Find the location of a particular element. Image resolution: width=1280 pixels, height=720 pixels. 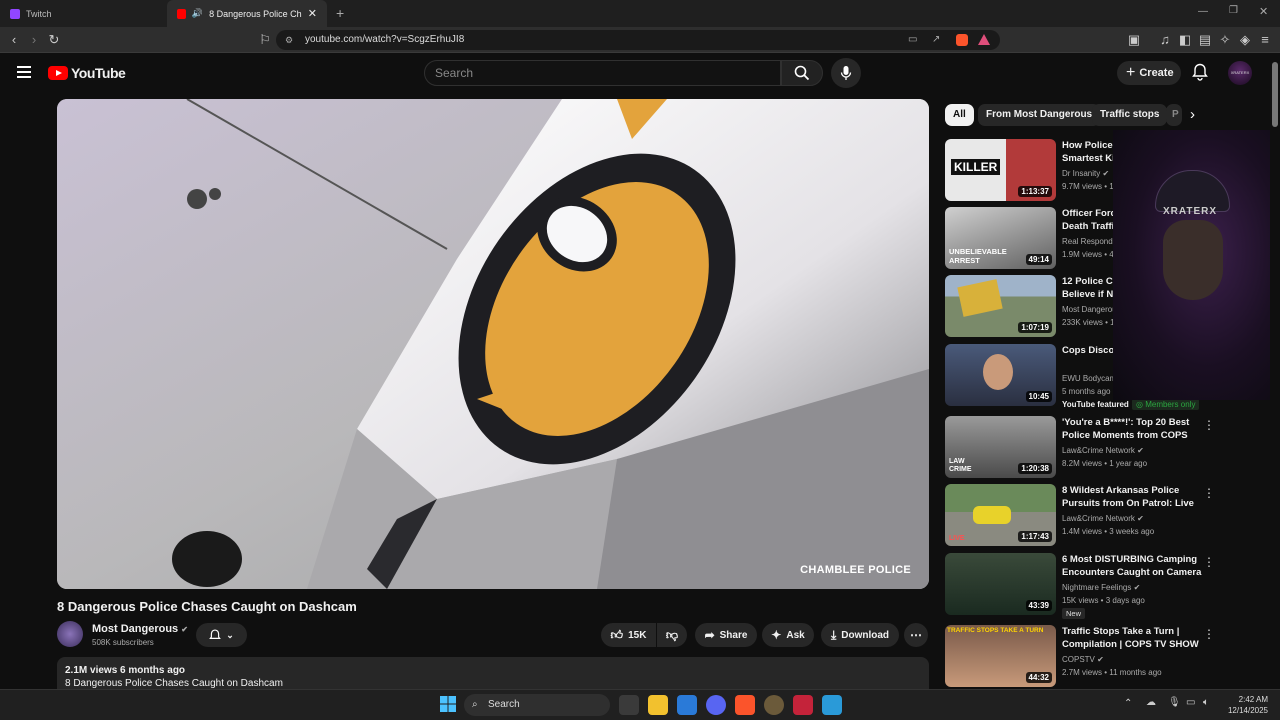

search-button is located at coordinates (802, 73).